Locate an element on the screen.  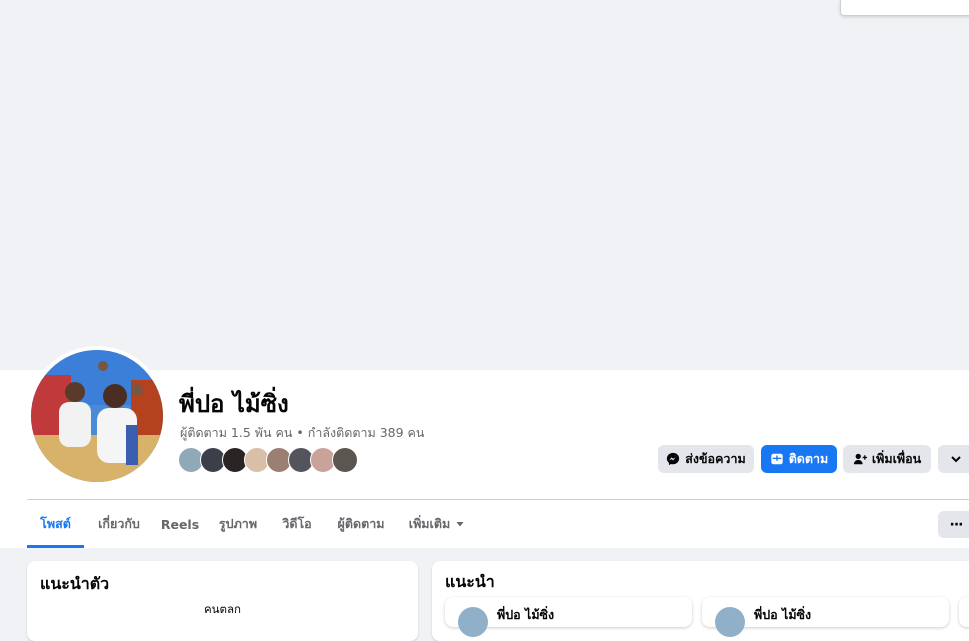
add-friend-button: เพิ่มเพื่อน is located at coordinates (887, 459).